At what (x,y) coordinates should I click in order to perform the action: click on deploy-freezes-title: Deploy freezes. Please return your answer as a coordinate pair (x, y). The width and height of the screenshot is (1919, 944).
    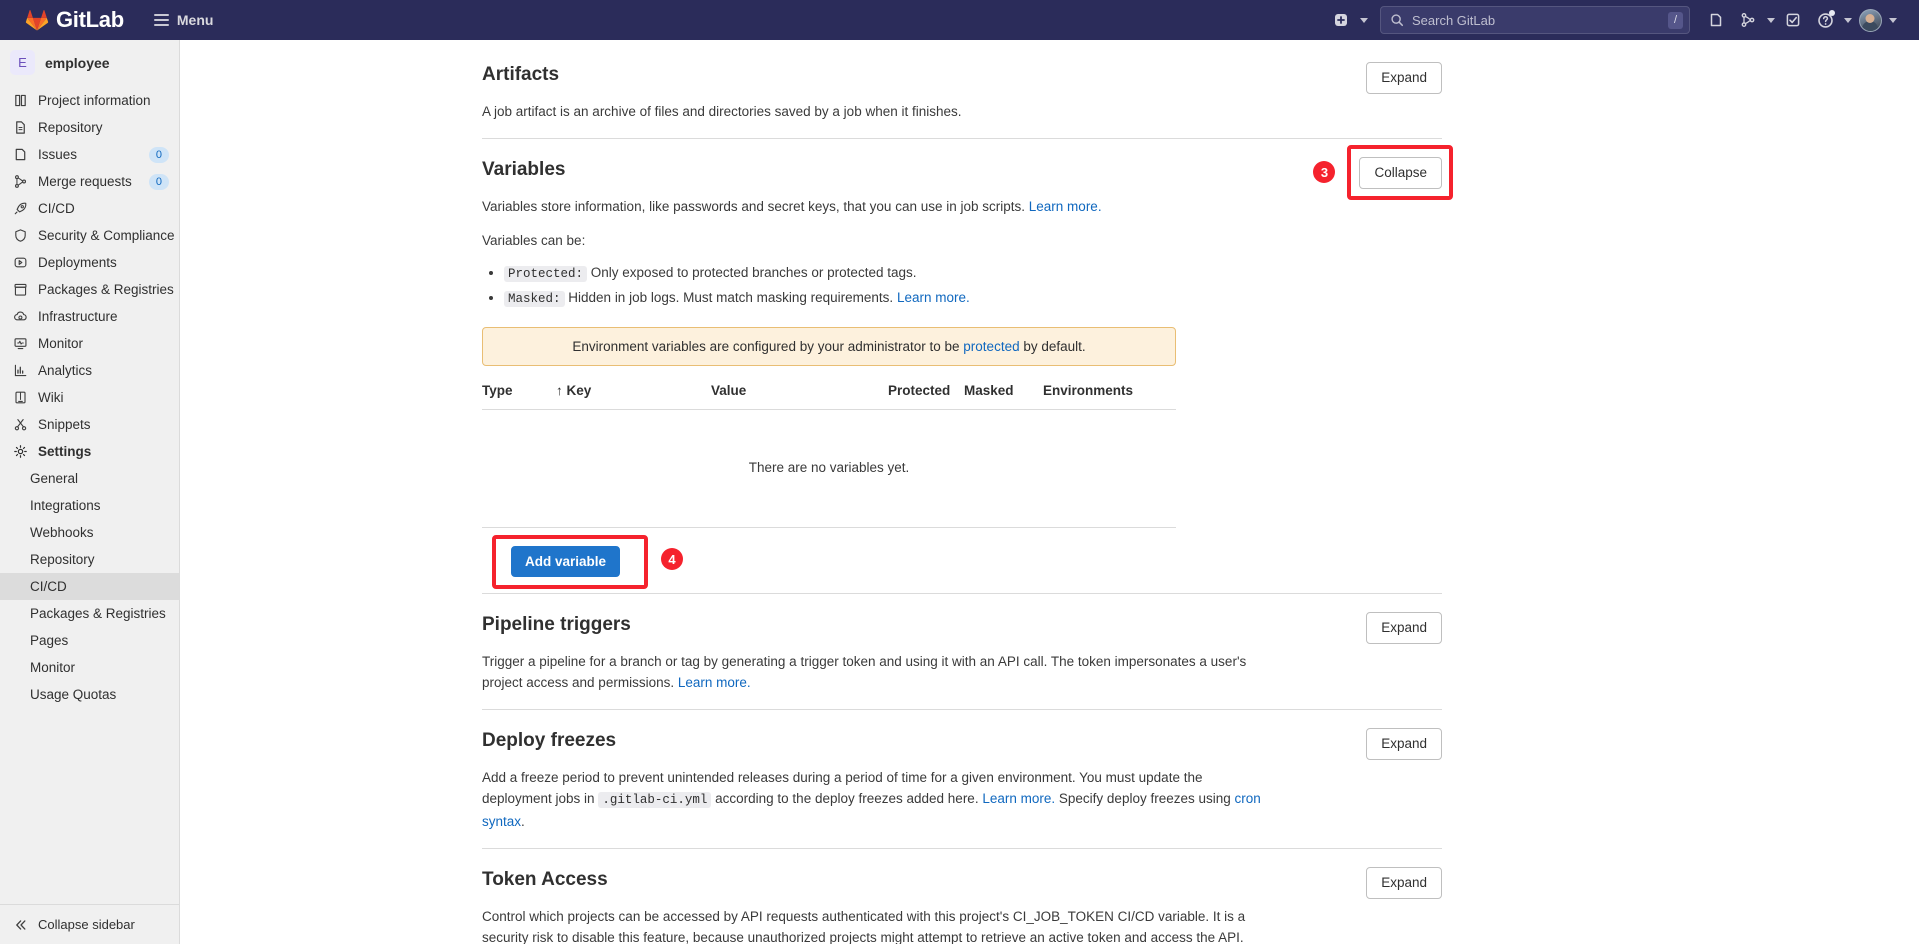
    Looking at the image, I should click on (549, 740).